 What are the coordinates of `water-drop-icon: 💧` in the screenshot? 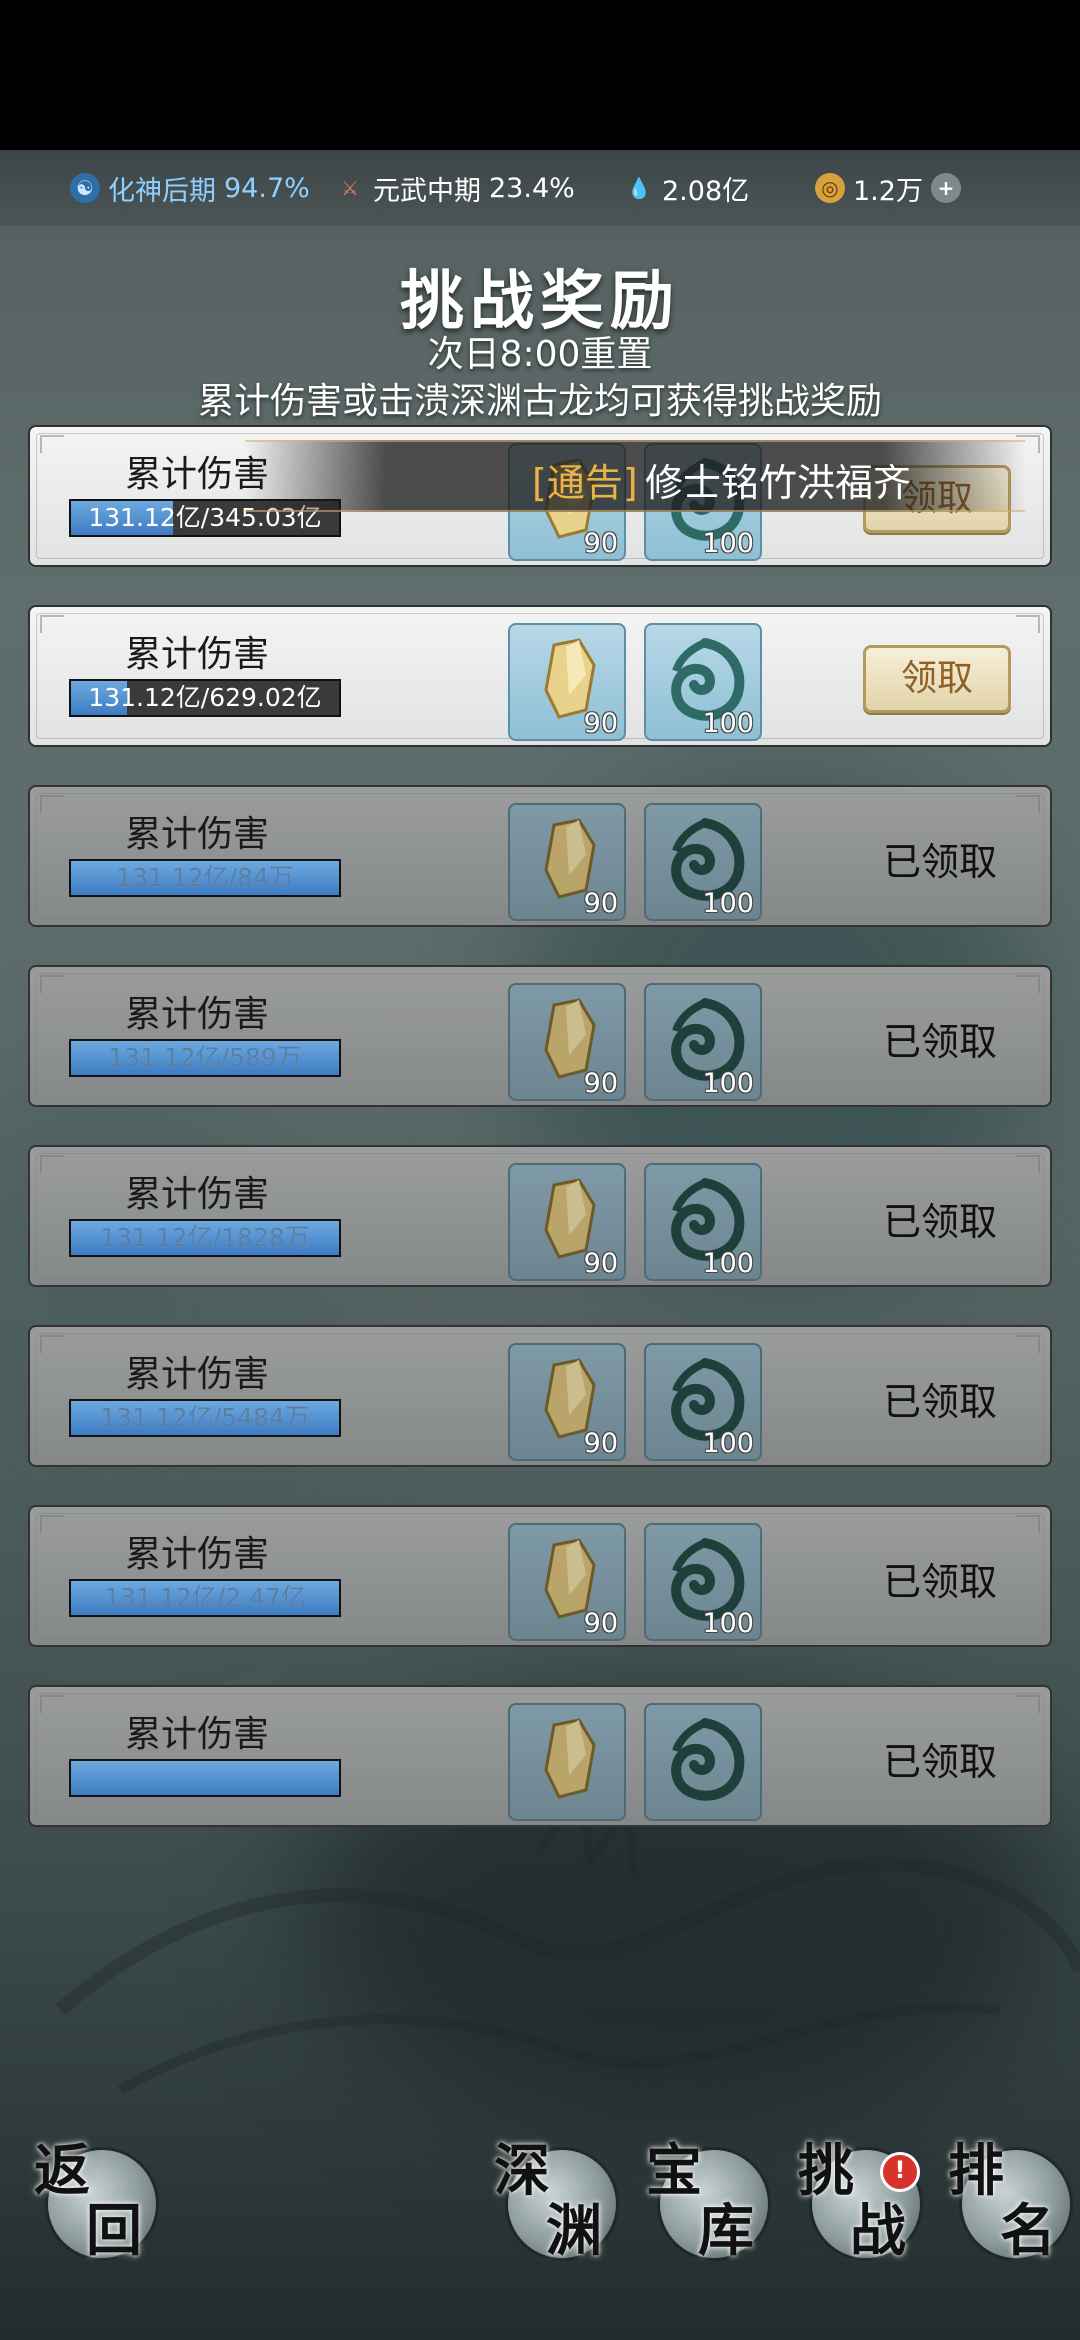 It's located at (639, 188).